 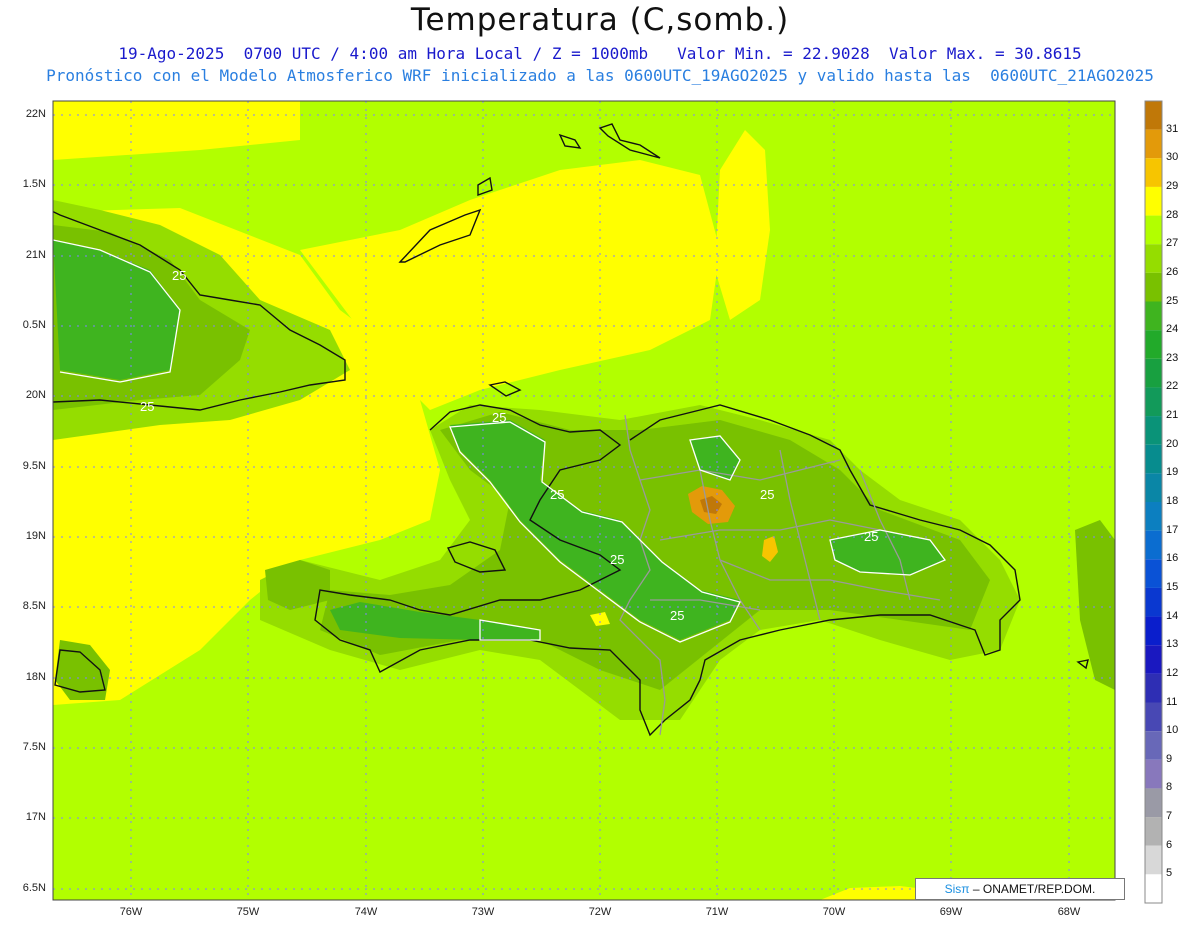 I want to click on colorbar-label: 20, so click(x=1172, y=443).